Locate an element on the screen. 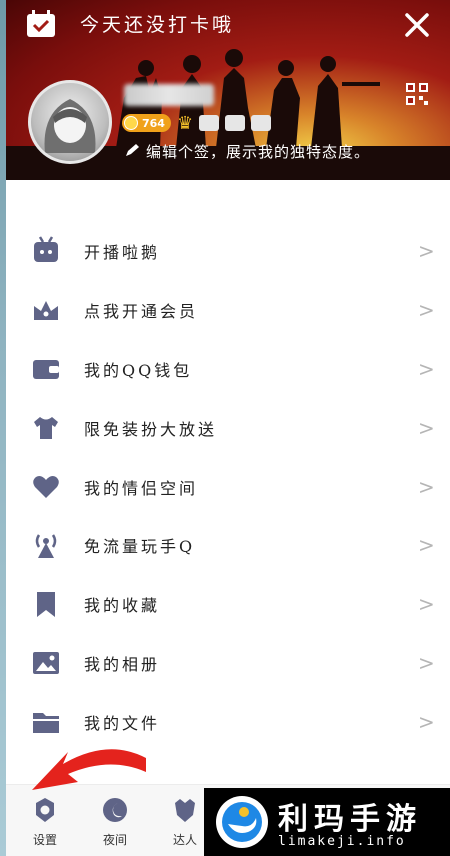 The image size is (450, 856). menu-label: 我的收藏 is located at coordinates (122, 606).